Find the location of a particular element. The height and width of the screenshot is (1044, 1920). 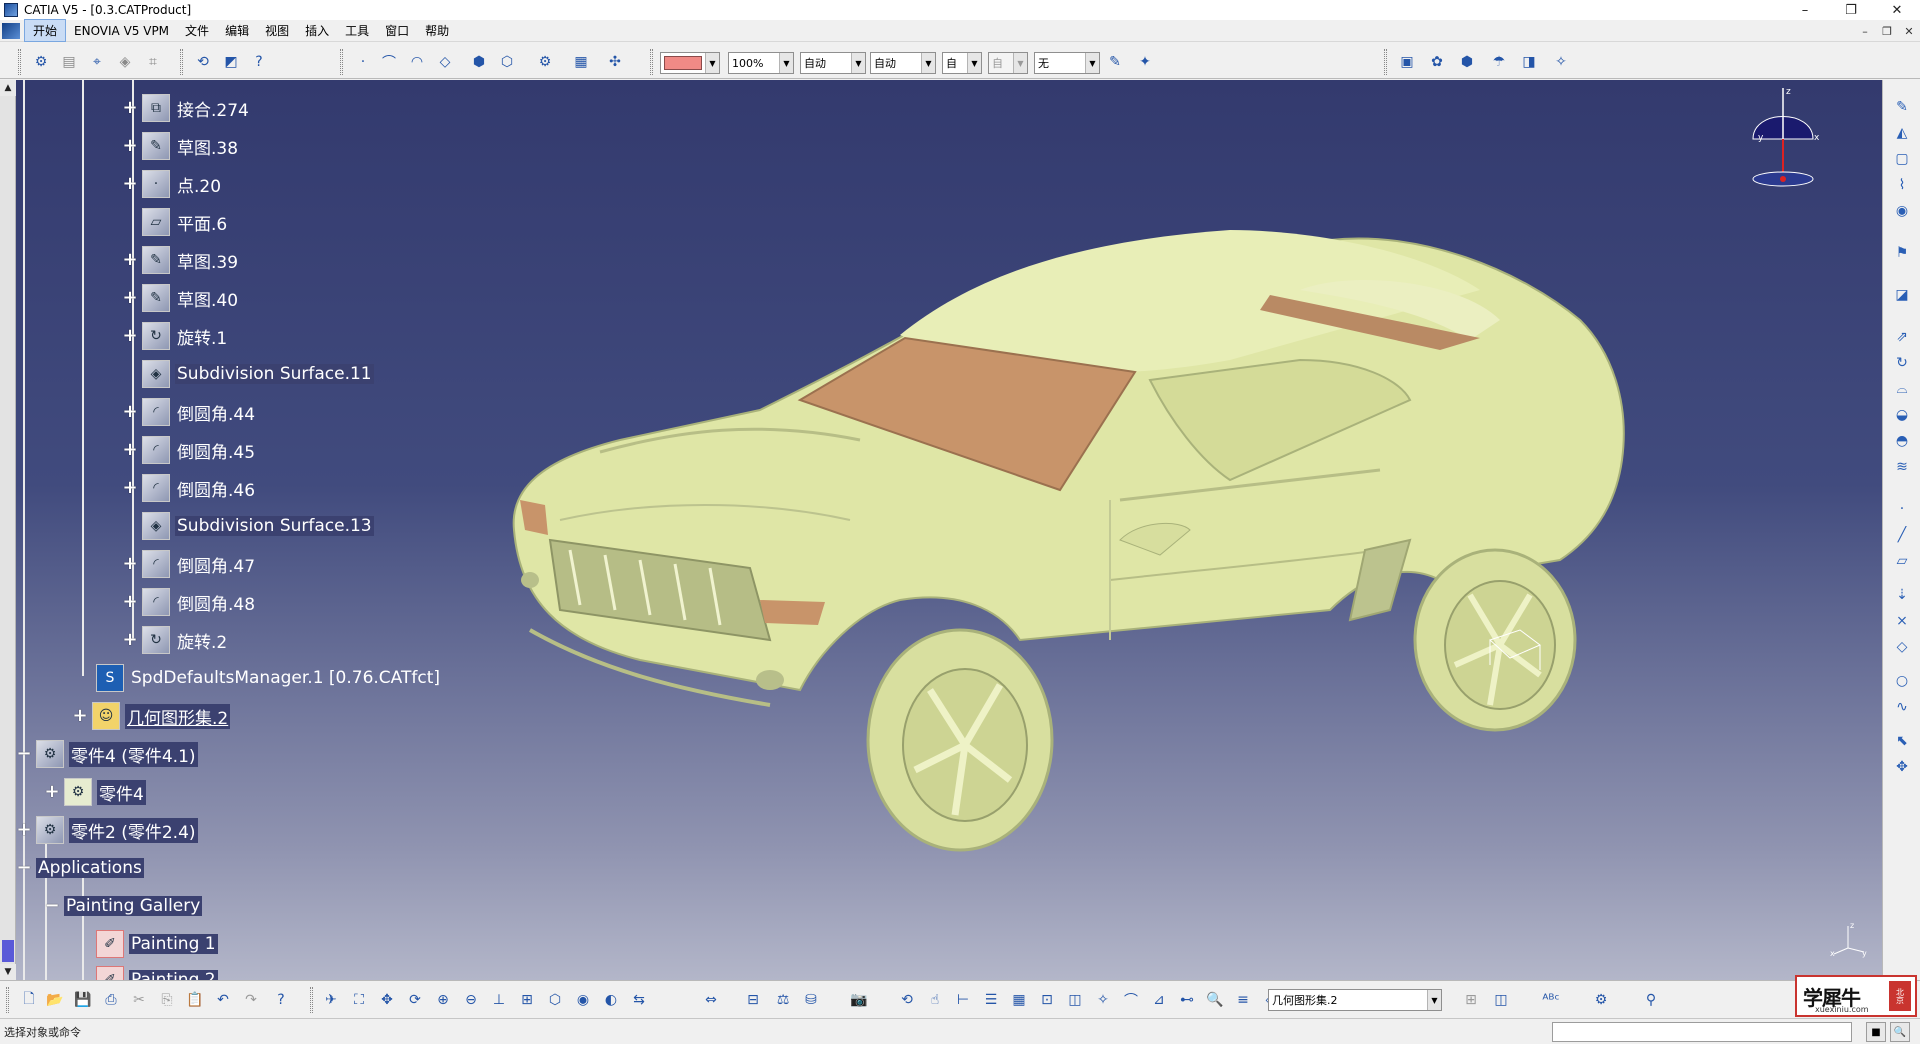

capture-icon: 📷 is located at coordinates (859, 1000).